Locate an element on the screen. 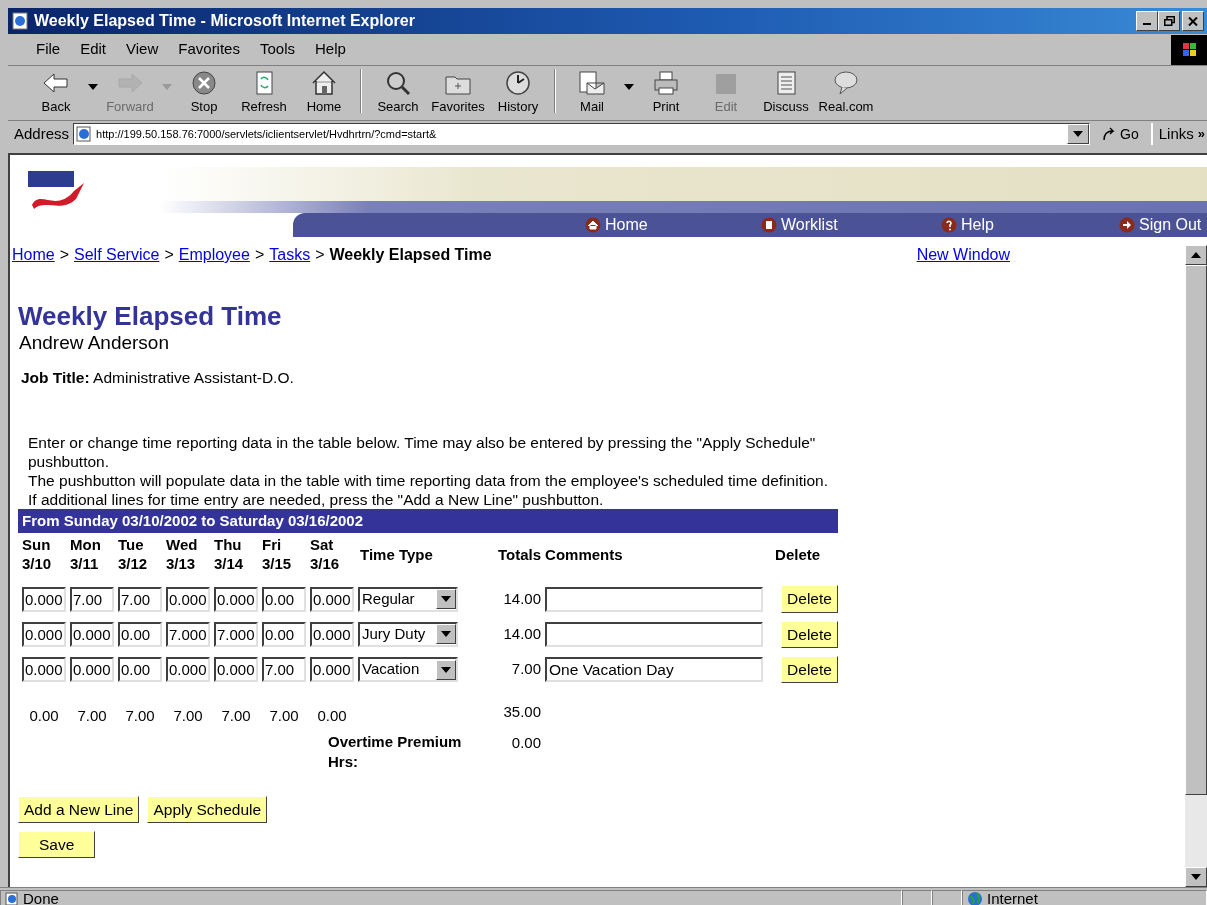 The image size is (1207, 905). row-total: 14.00 is located at coordinates (522, 598).